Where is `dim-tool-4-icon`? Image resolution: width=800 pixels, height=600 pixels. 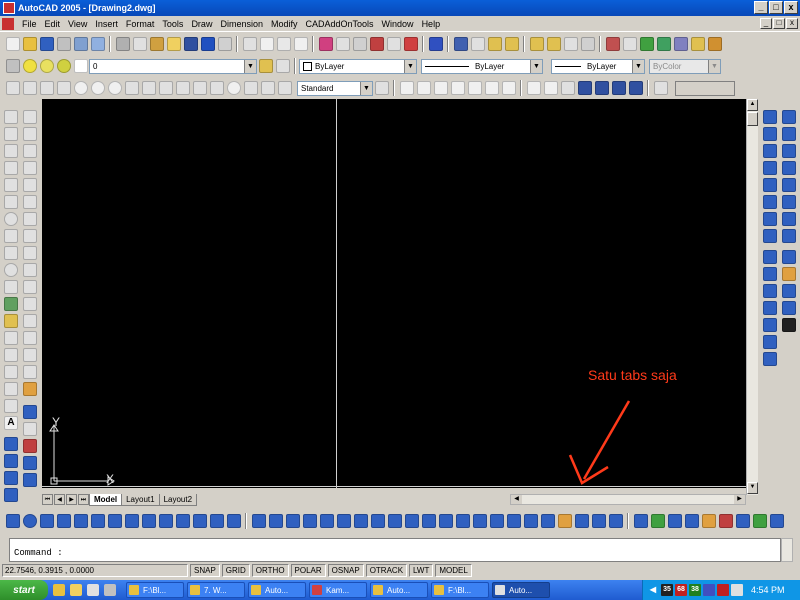
dim-tool-4-icon is located at coordinates (770, 167).